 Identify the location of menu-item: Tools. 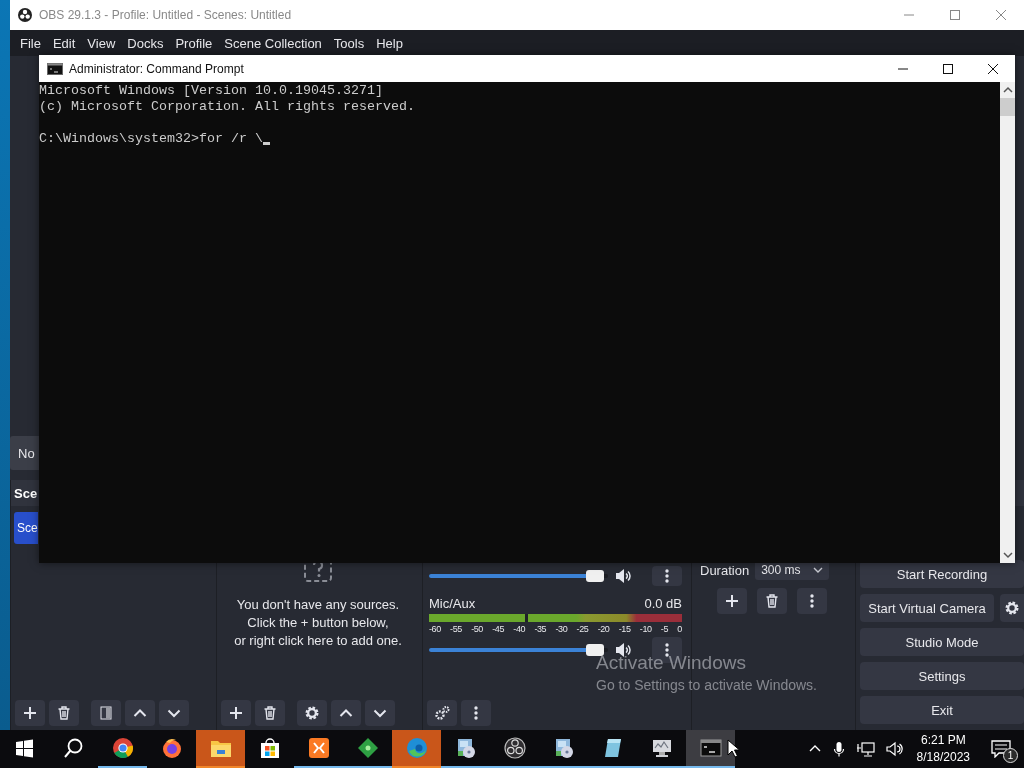
(349, 43).